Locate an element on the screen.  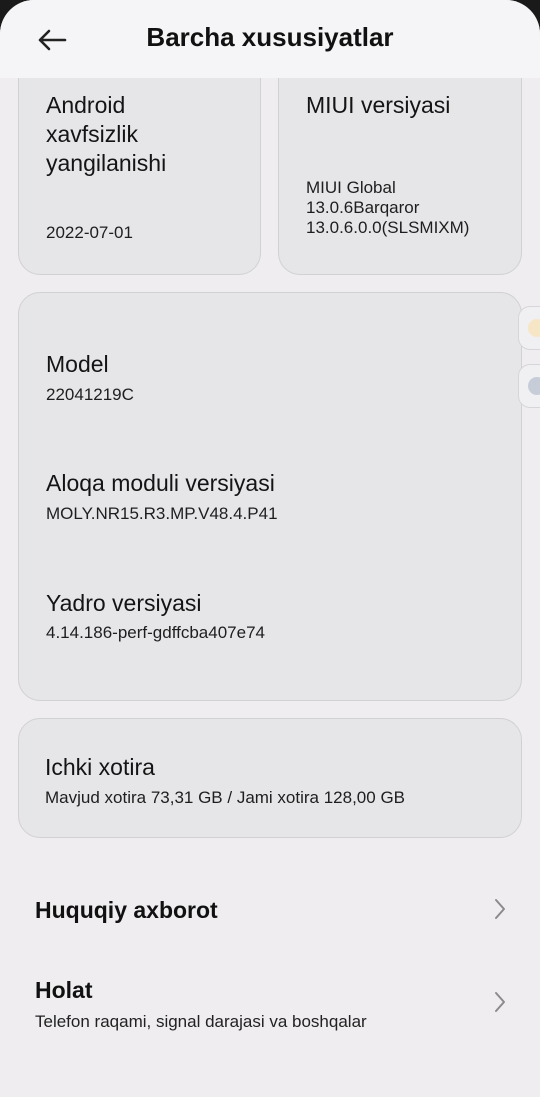
baseband-value: MOLY.NR15.R3.MP.V48.4.P41 is located at coordinates (162, 513).